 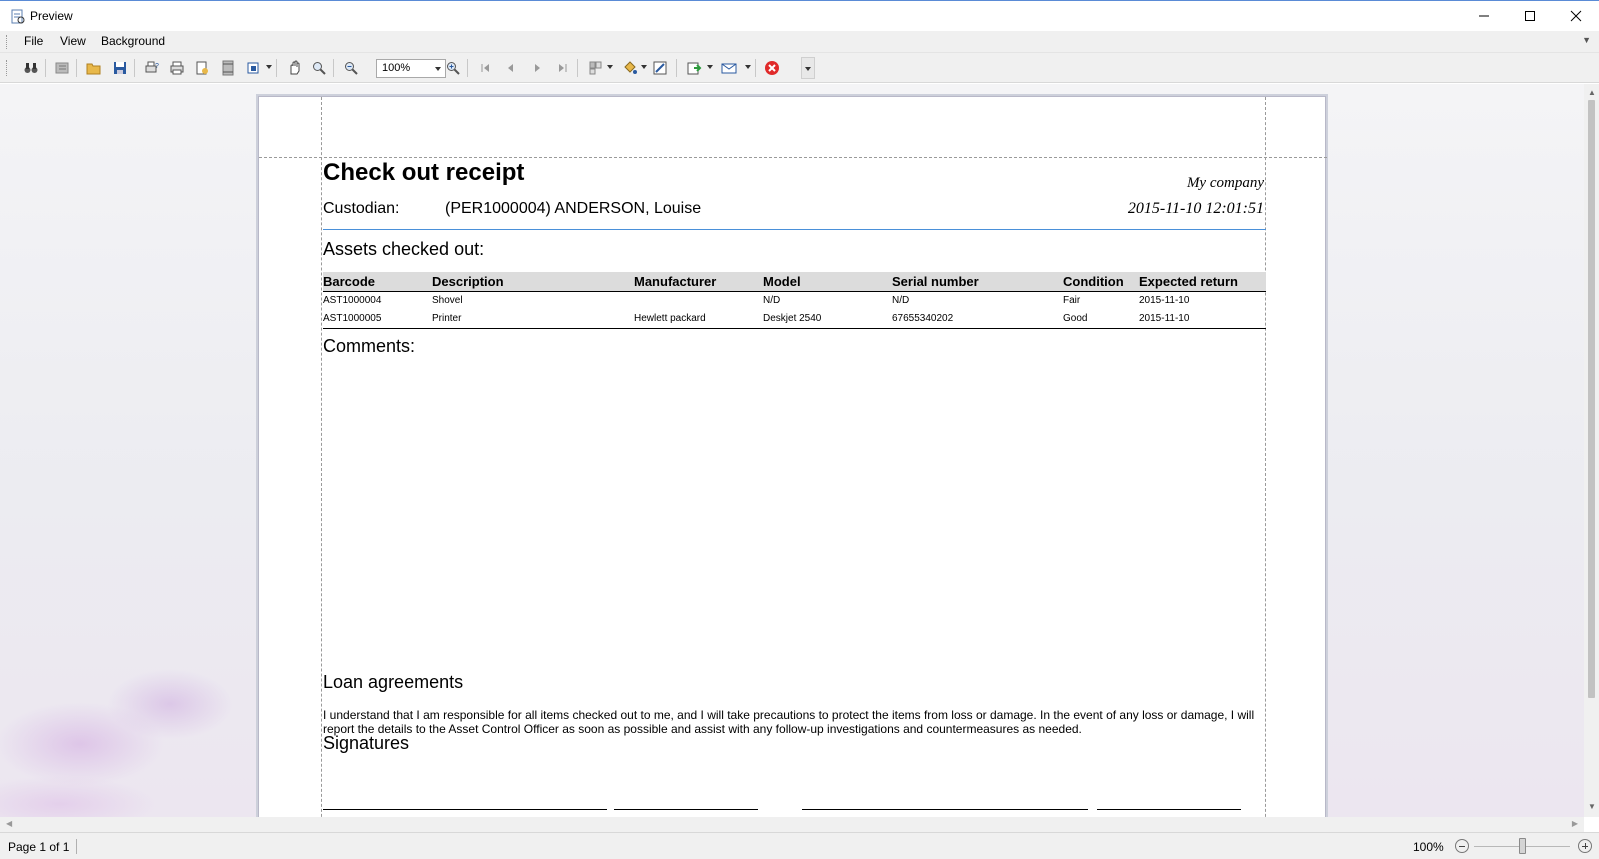 I want to click on zoom-combobox: 100%, so click(x=411, y=68).